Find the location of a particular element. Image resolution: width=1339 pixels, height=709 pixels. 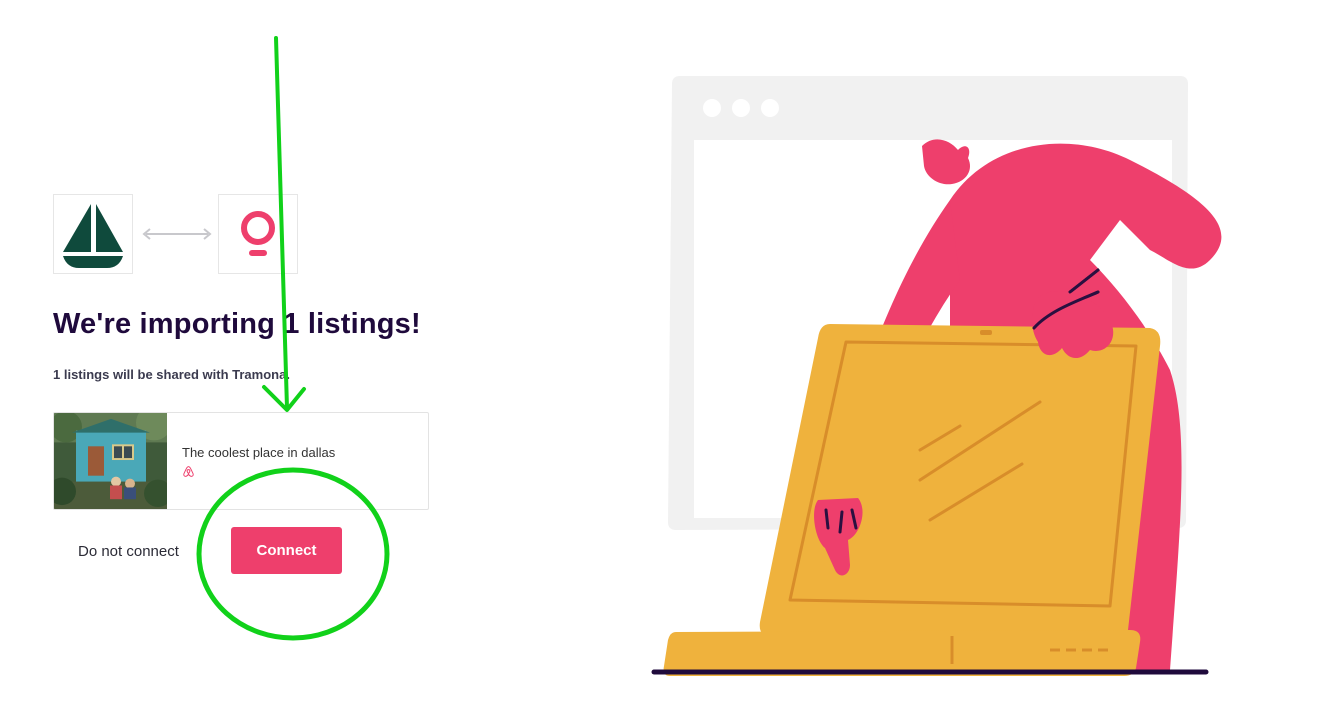

tramona-logo-icon is located at coordinates (258, 233).